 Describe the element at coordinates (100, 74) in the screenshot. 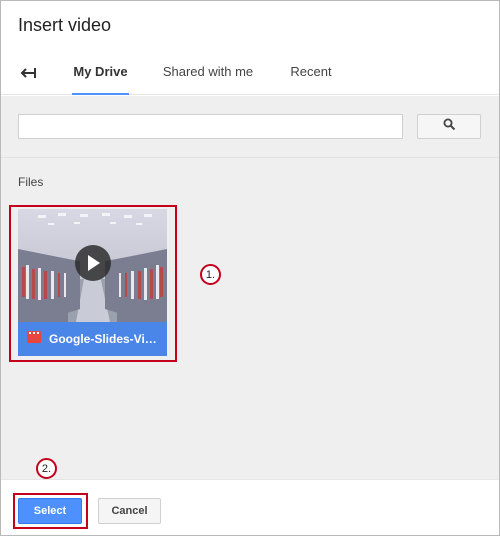

I see `tab-my-drive: My Drive` at that location.